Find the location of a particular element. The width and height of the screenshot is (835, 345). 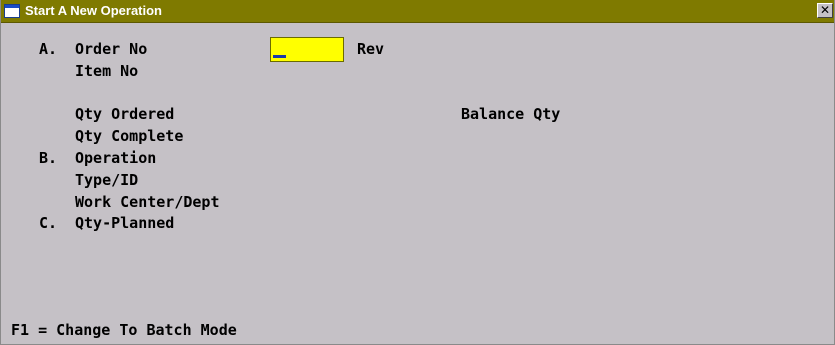

section-b-marker: B. is located at coordinates (48, 158).